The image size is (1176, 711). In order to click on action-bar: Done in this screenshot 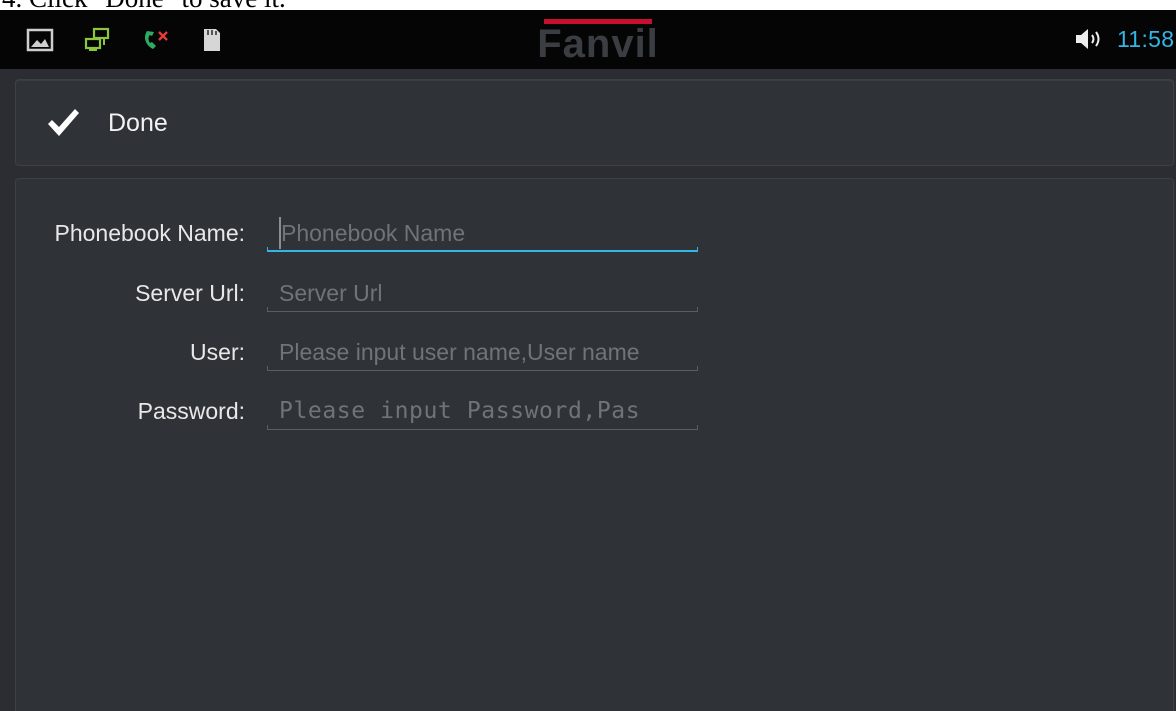, I will do `click(594, 122)`.